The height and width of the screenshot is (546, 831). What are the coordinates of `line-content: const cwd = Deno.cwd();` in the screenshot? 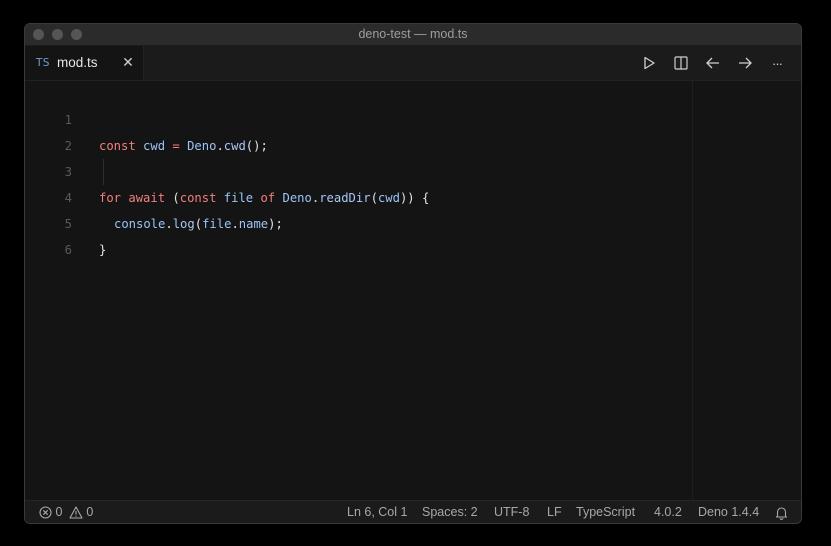 It's located at (183, 146).